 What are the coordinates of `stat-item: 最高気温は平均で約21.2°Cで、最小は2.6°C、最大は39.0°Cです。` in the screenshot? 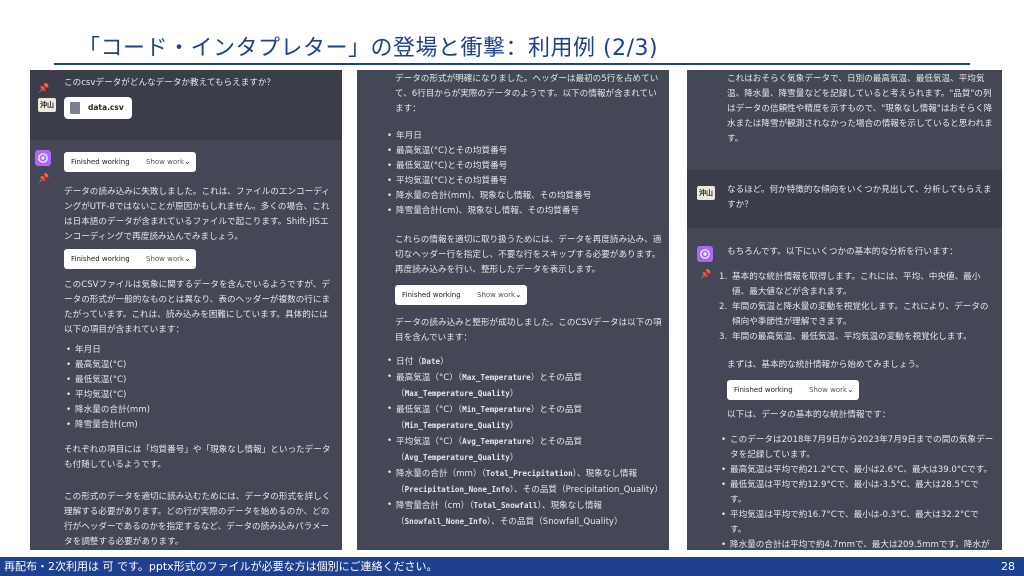 It's located at (857, 470).